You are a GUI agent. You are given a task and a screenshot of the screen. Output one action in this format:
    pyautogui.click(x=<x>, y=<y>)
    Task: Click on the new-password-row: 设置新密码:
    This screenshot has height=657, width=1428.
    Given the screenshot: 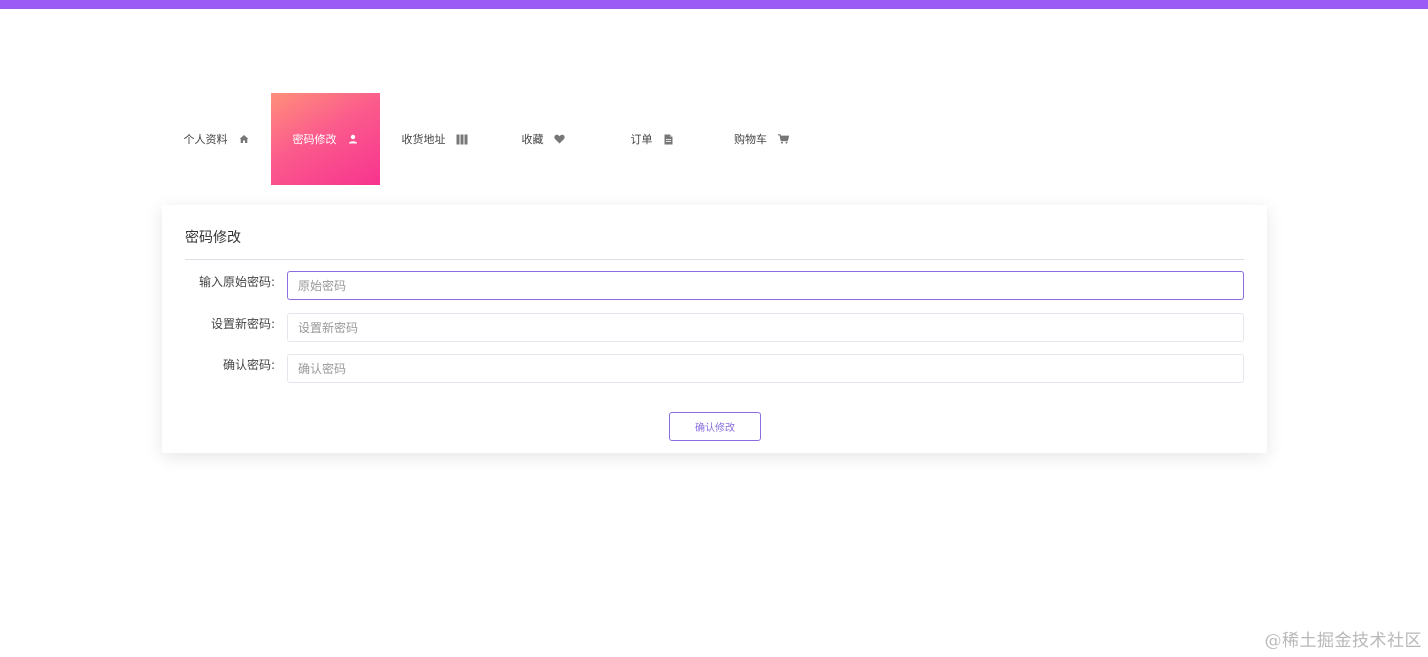 What is the action you would take?
    pyautogui.click(x=714, y=328)
    